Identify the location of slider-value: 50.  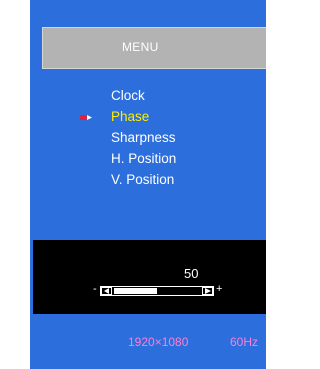
(191, 273).